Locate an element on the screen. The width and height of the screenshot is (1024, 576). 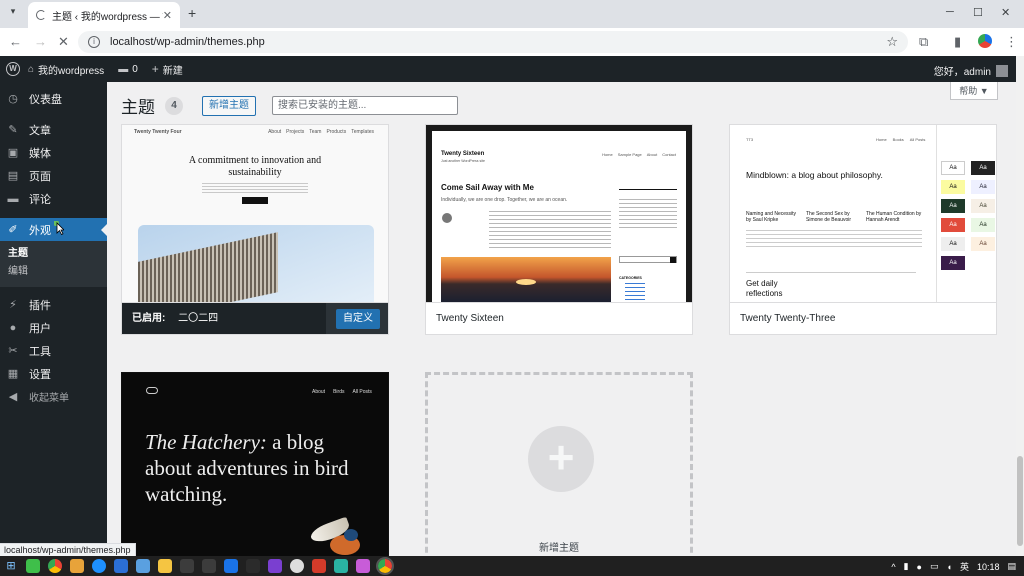
page-title: 主题 is located at coordinates (138, 107).